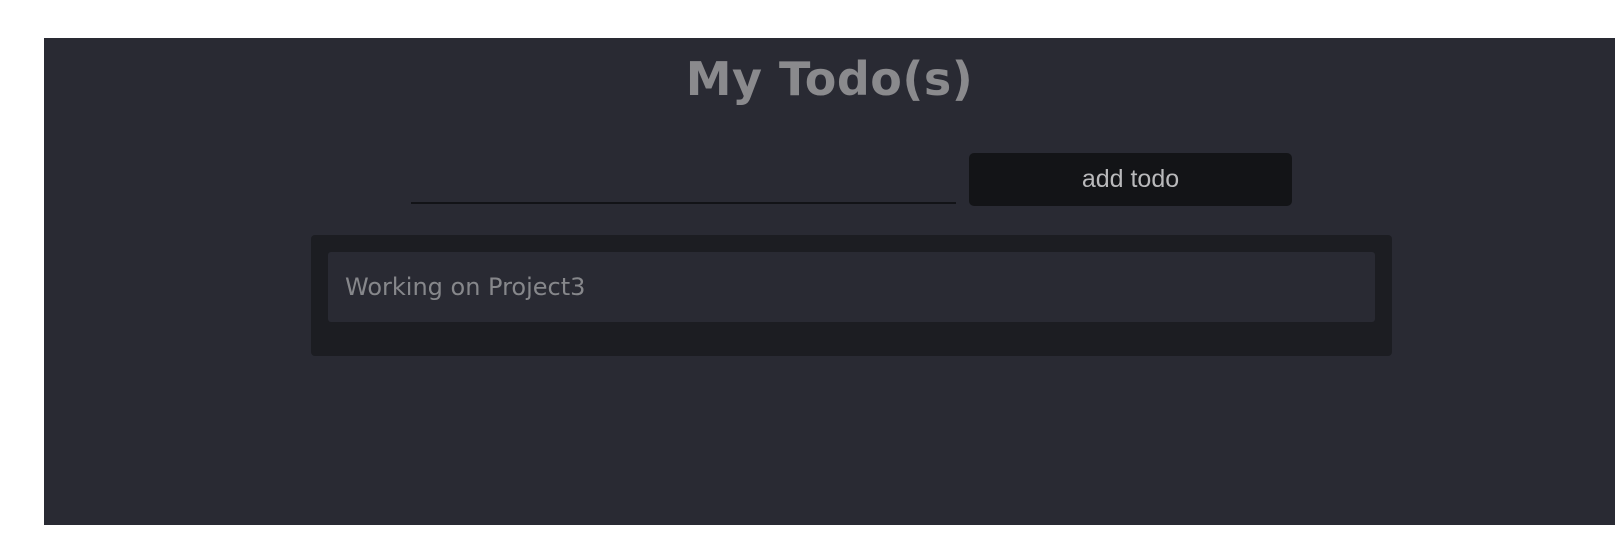 Image resolution: width=1615 pixels, height=547 pixels. What do you see at coordinates (465, 287) in the screenshot?
I see `todo-item-text: Working on Project3` at bounding box center [465, 287].